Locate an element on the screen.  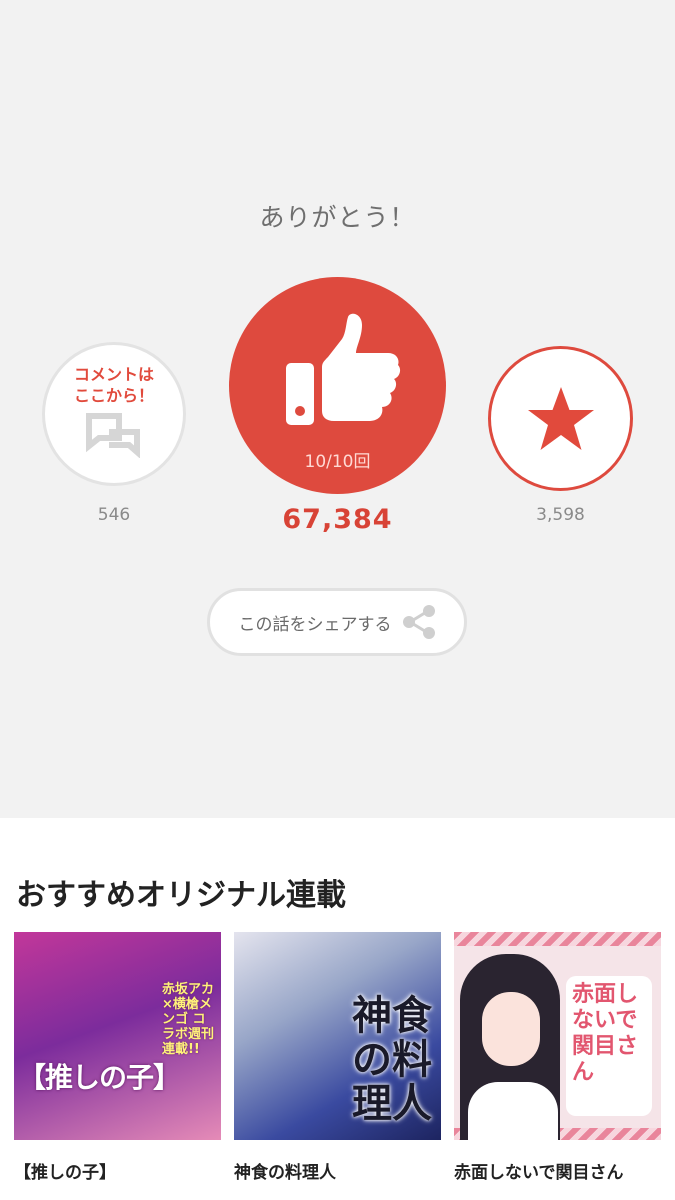
share-button: この話をシェアする is located at coordinates (337, 622).